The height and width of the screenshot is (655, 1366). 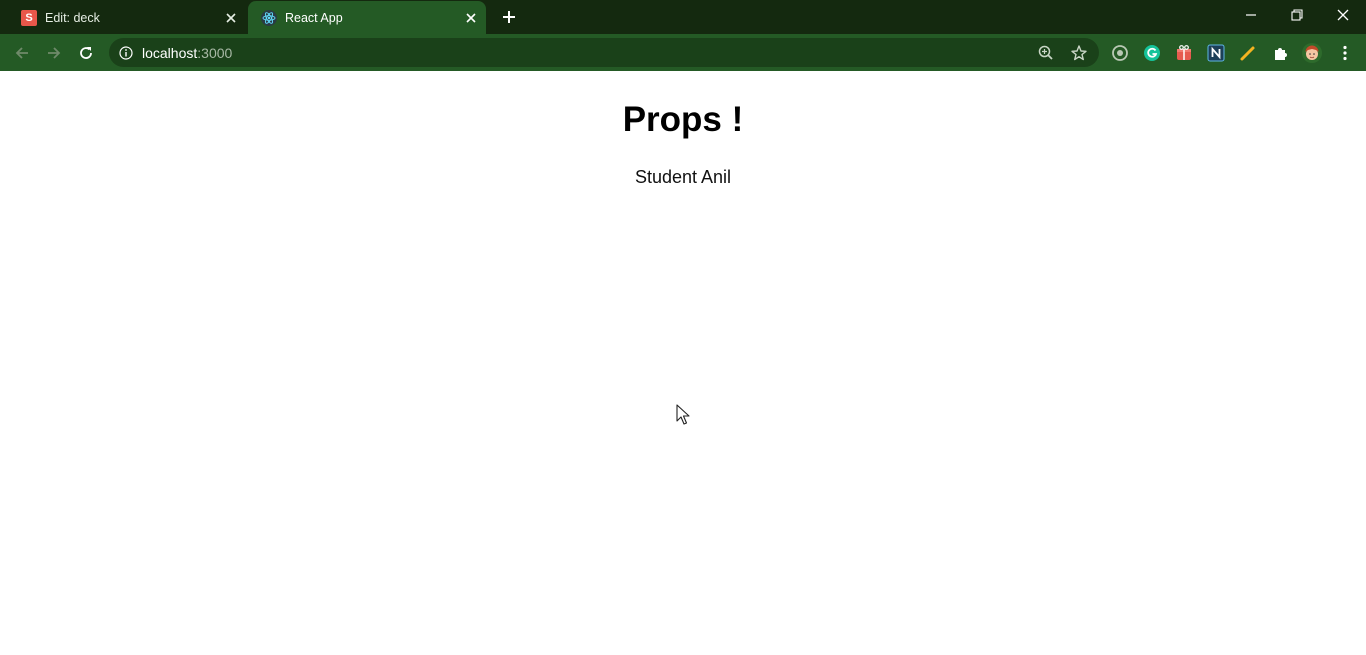 I want to click on restore-icon, so click(x=1297, y=15).